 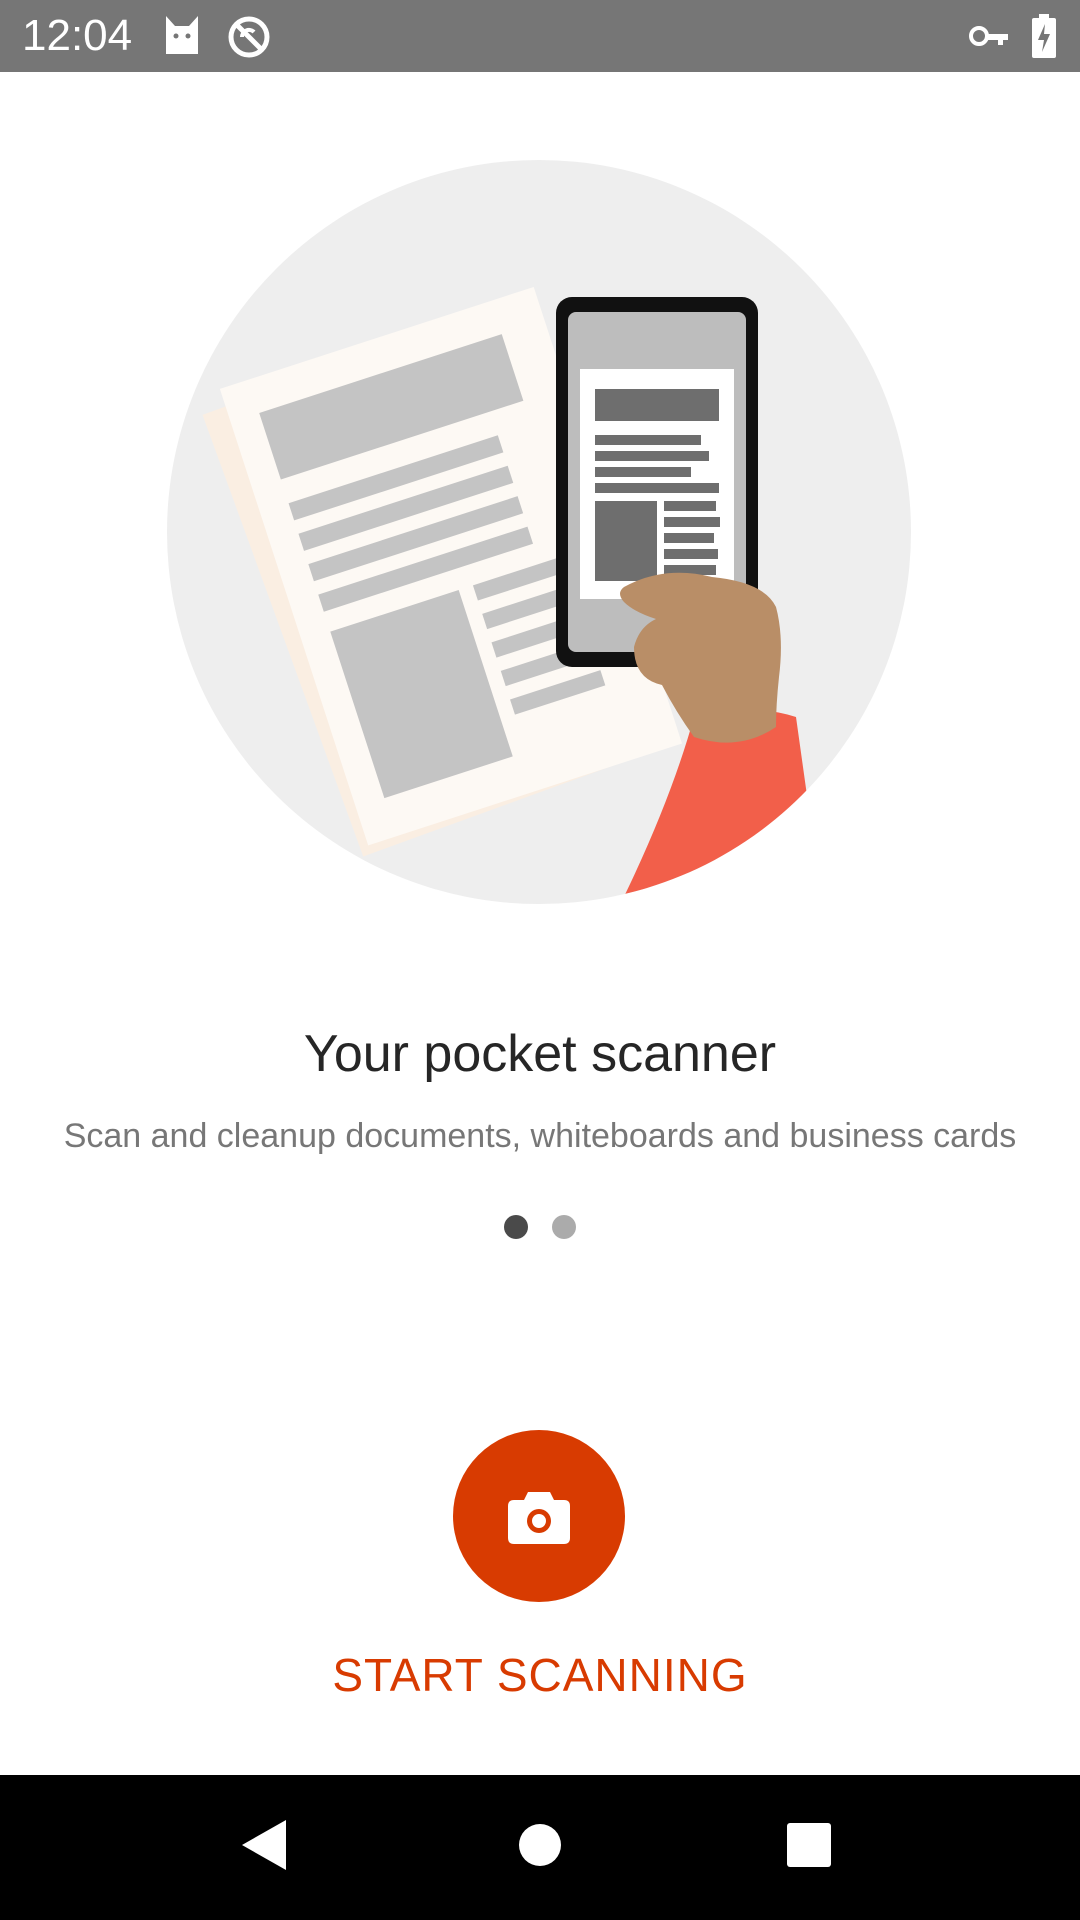 I want to click on back-button, so click(x=265, y=1845).